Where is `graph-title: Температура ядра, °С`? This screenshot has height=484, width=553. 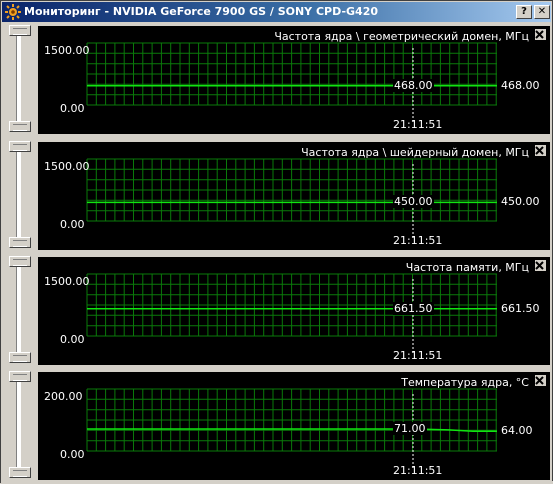 graph-title: Температура ядра, °С is located at coordinates (465, 382).